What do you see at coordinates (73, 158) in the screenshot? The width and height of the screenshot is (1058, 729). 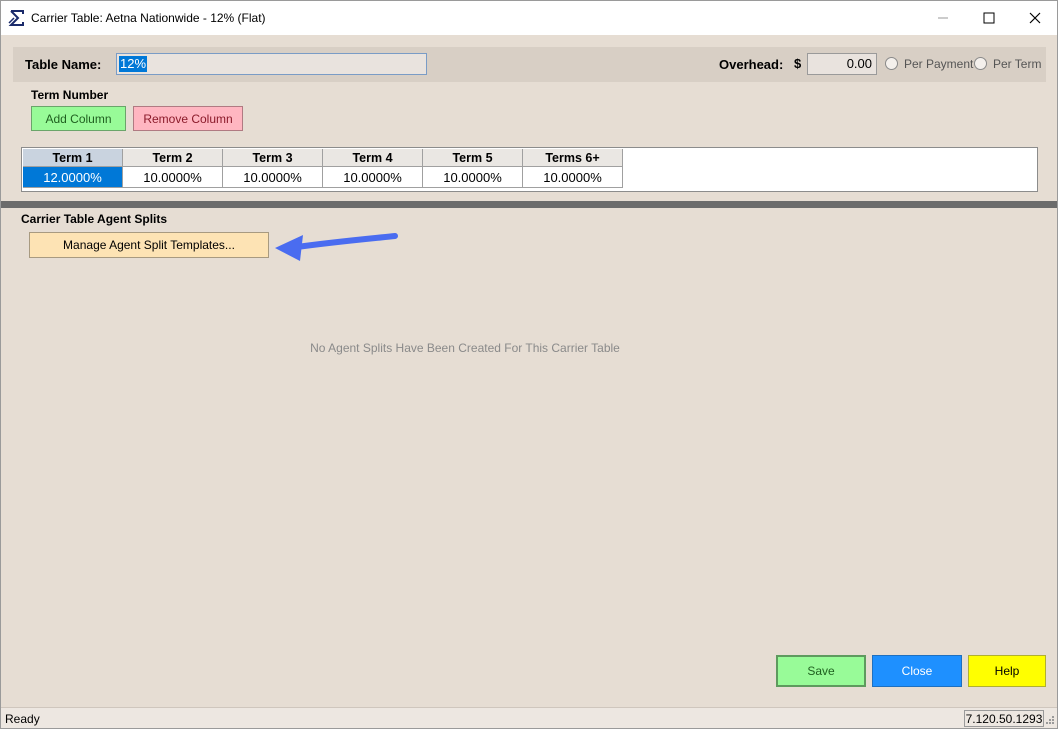 I see `term-column-header: Term 1` at bounding box center [73, 158].